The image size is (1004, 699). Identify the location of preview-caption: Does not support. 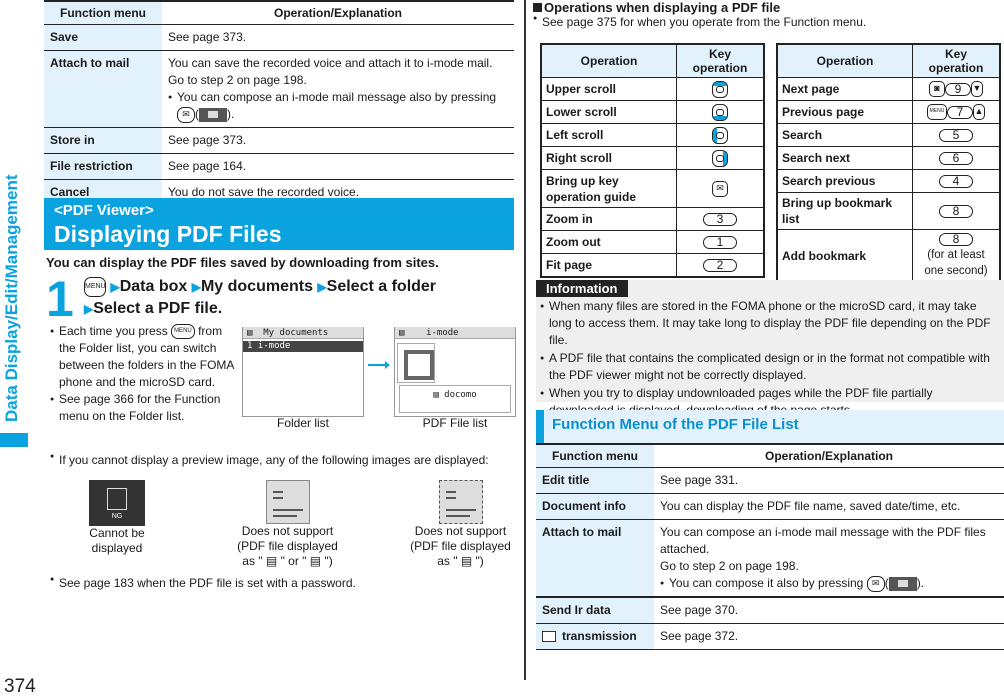
(287, 531).